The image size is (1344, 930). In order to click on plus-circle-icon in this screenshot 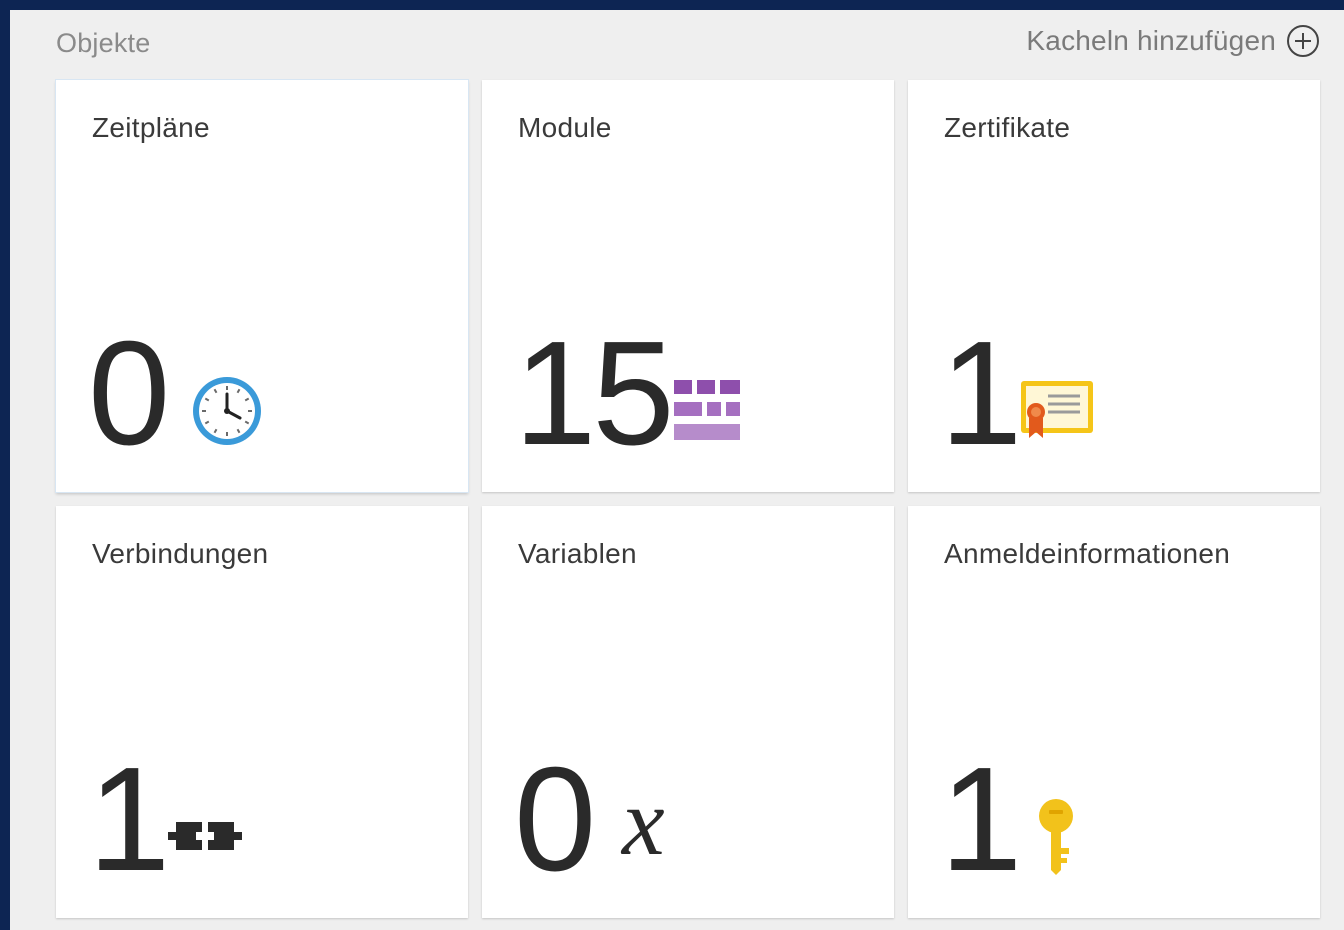, I will do `click(1303, 41)`.